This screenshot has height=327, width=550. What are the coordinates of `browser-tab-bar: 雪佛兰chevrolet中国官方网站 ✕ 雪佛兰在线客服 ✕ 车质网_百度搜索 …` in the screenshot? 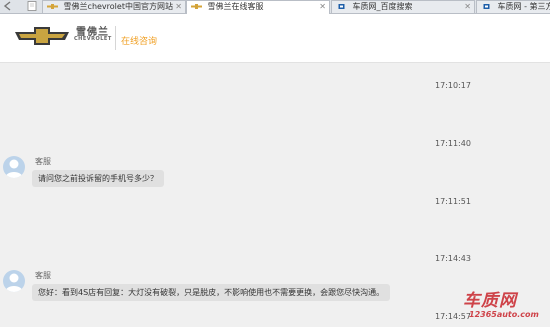 It's located at (275, 7).